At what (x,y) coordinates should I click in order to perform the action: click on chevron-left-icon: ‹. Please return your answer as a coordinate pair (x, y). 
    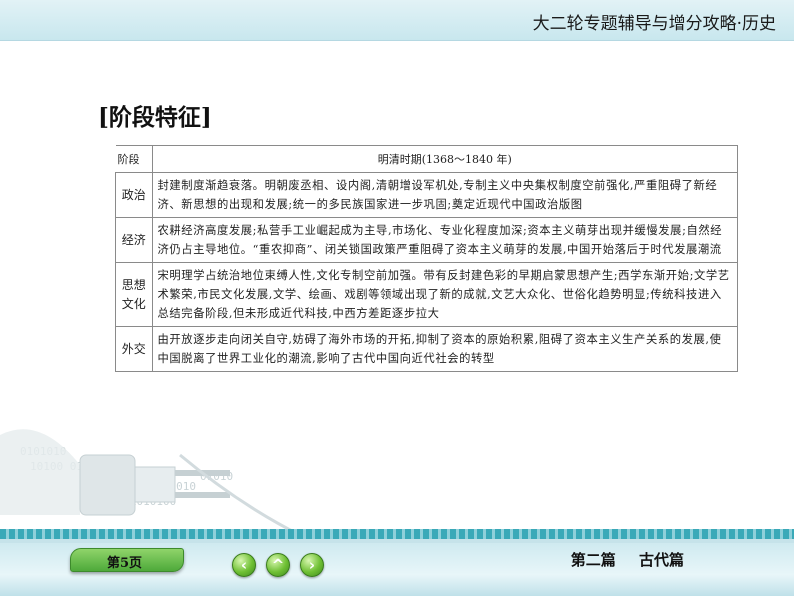
    Looking at the image, I should click on (244, 565).